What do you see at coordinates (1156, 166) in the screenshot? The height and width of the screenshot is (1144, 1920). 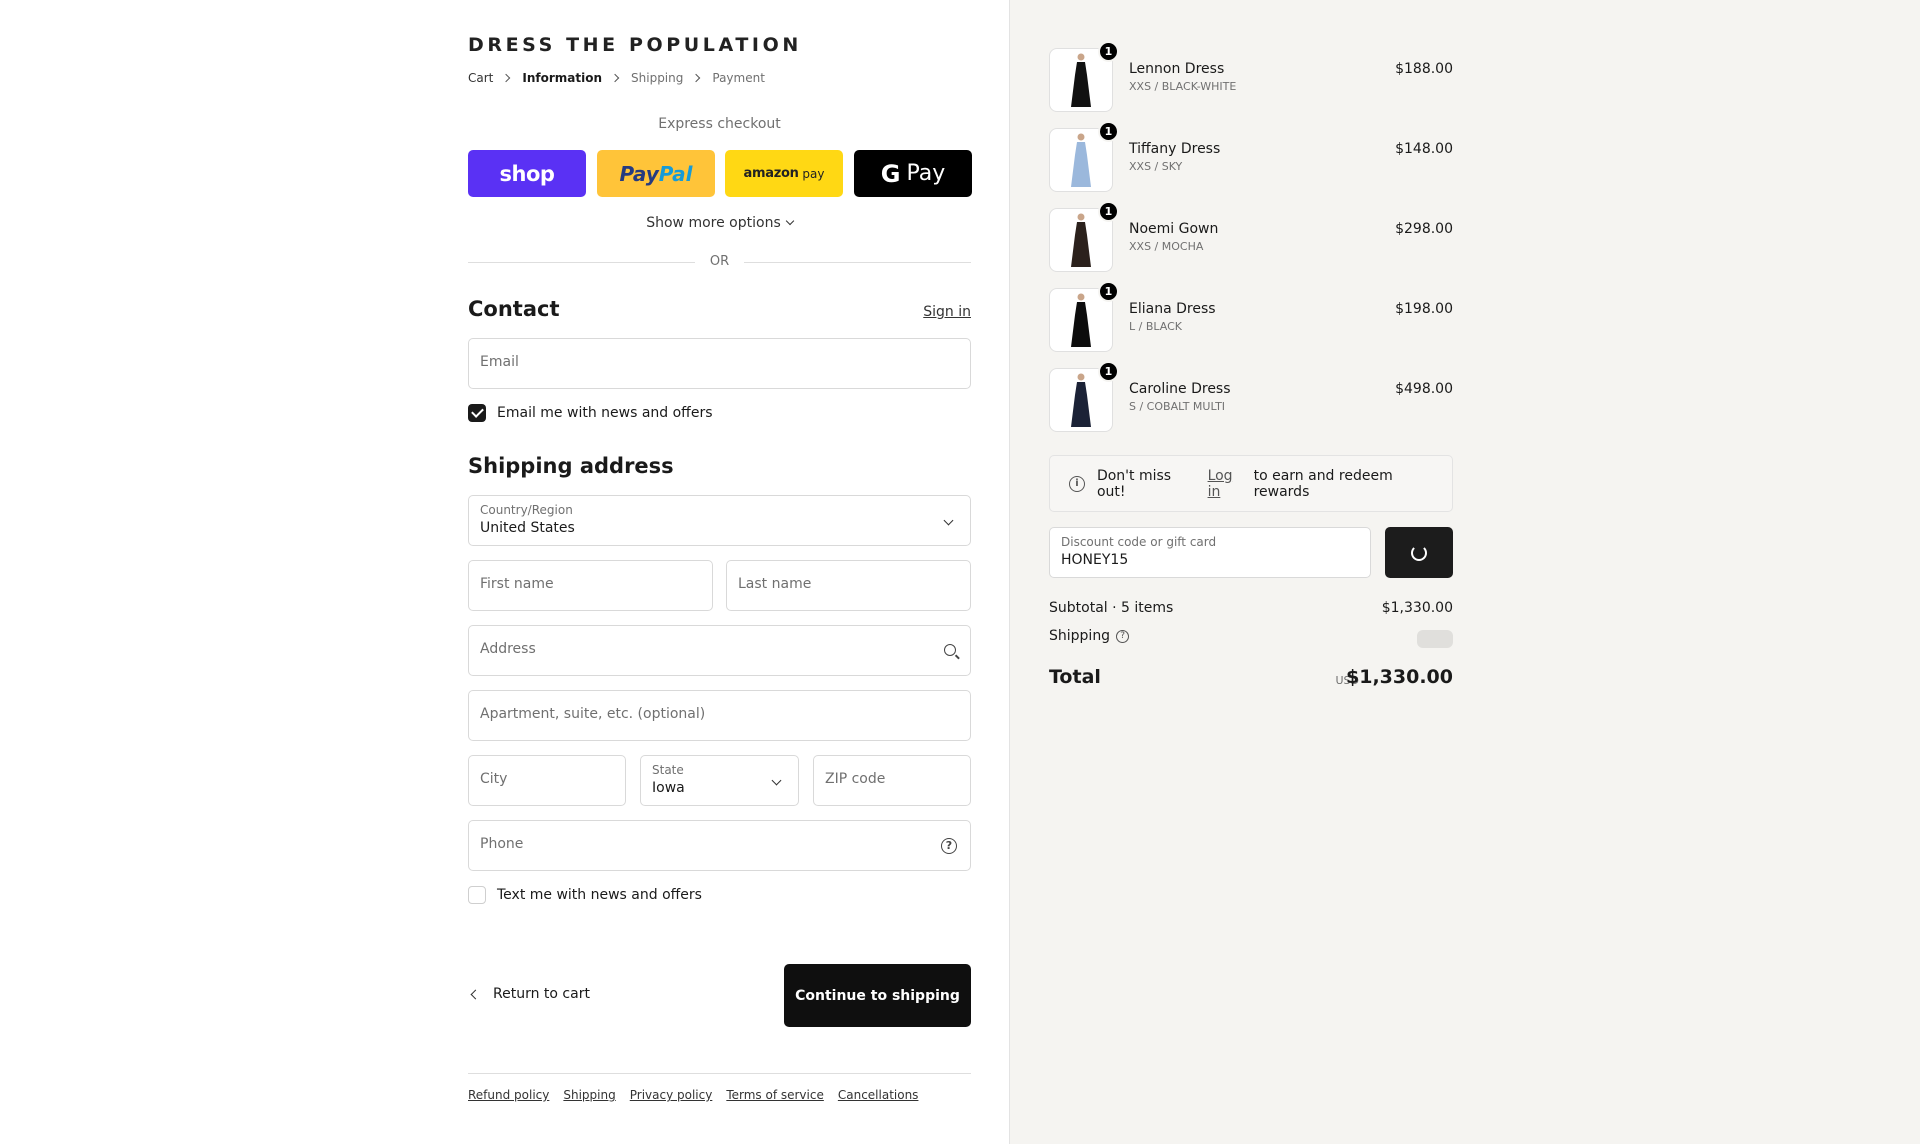 I see `product-variant: XXS / SKY` at bounding box center [1156, 166].